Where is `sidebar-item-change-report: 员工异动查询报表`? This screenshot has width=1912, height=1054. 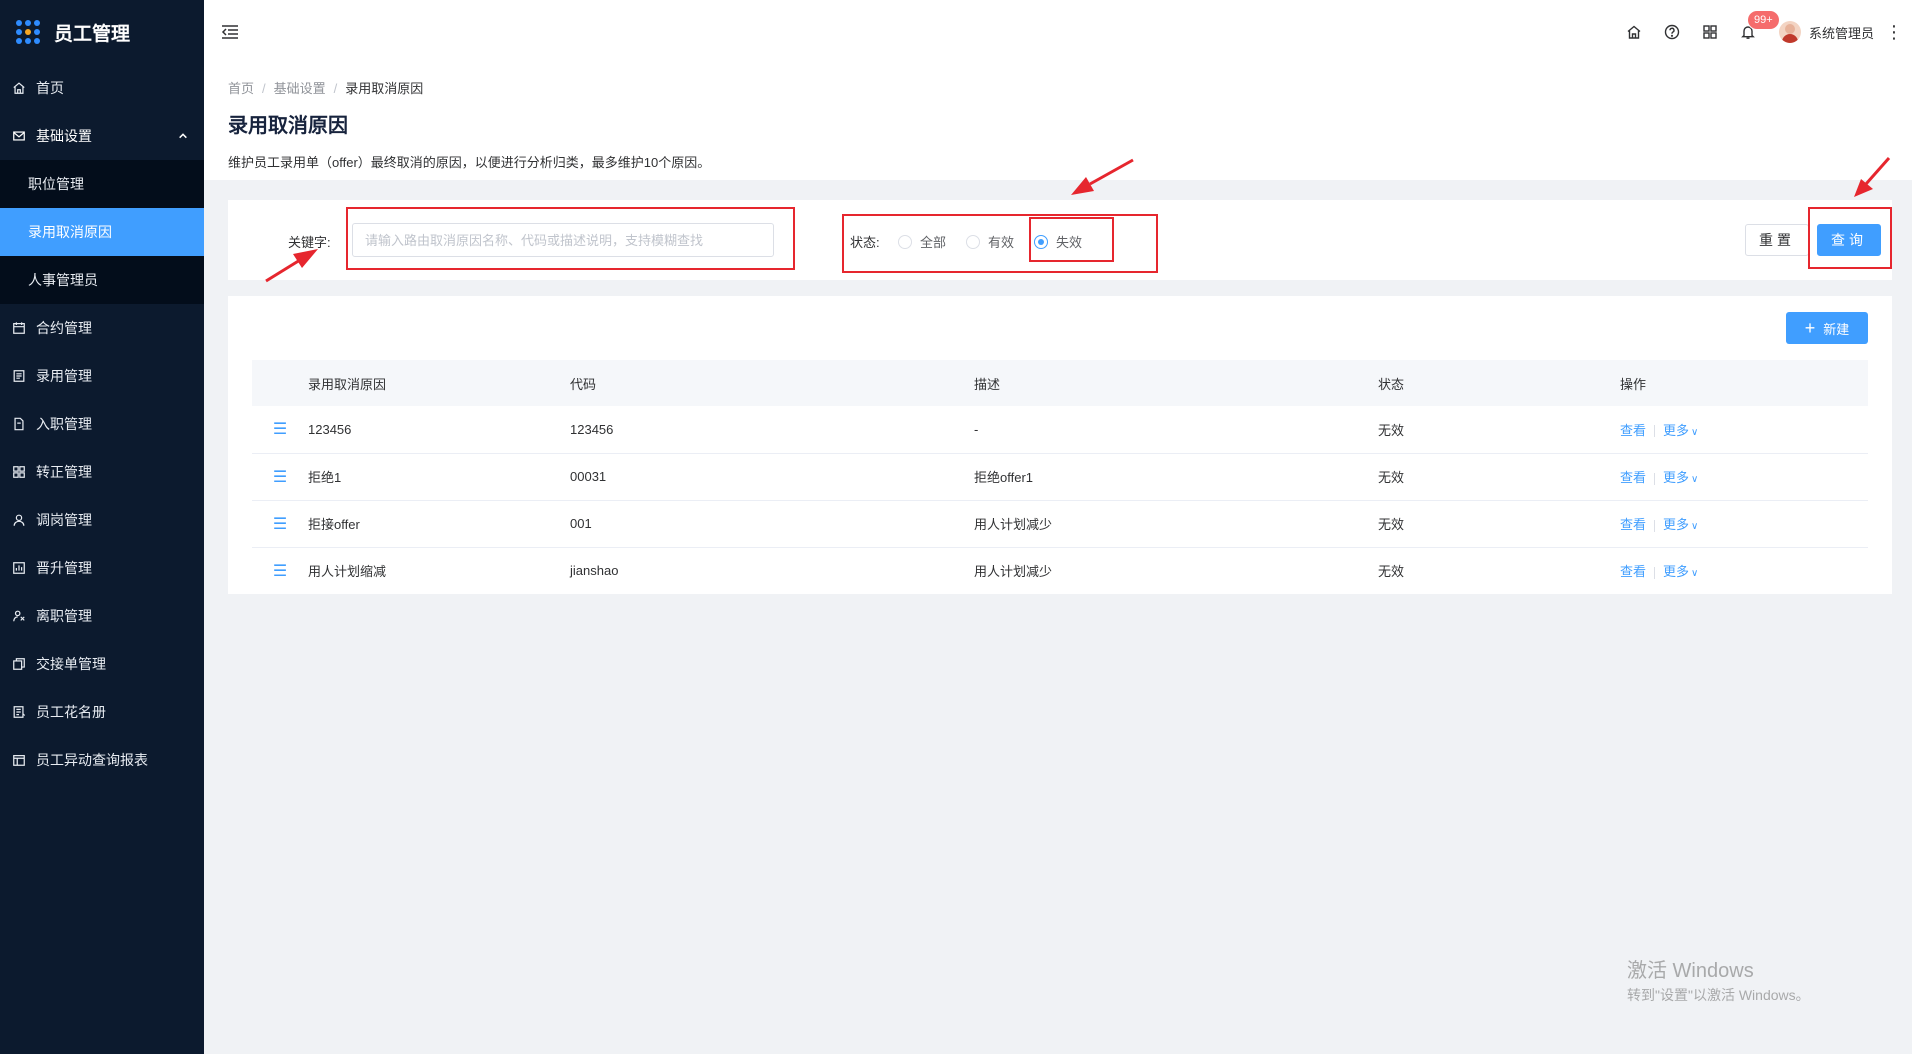 sidebar-item-change-report: 员工异动查询报表 is located at coordinates (102, 760).